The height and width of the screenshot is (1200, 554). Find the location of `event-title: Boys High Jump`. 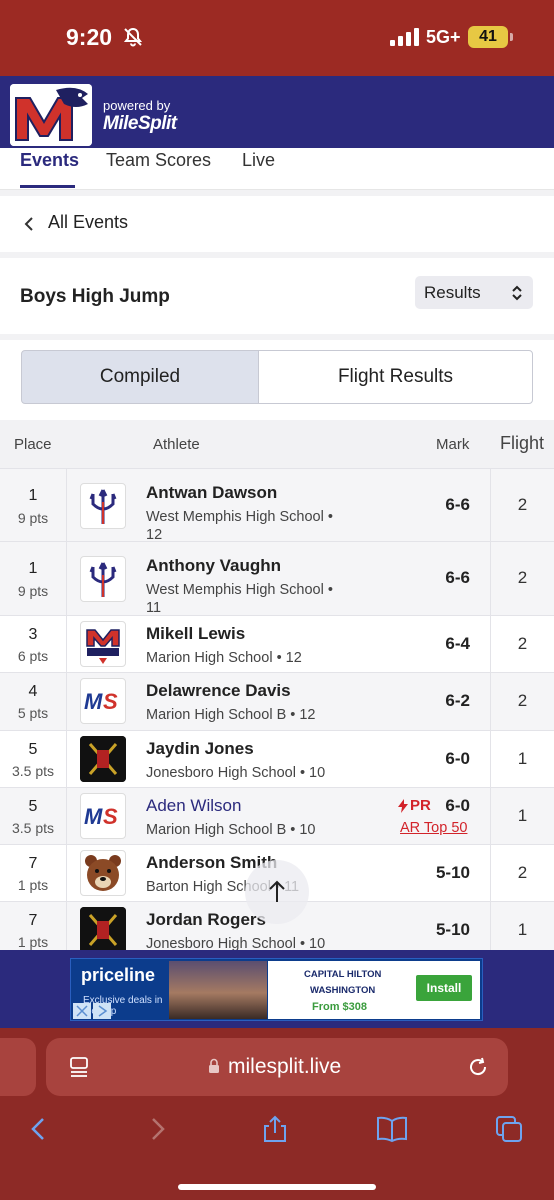

event-title: Boys High Jump is located at coordinates (95, 296).